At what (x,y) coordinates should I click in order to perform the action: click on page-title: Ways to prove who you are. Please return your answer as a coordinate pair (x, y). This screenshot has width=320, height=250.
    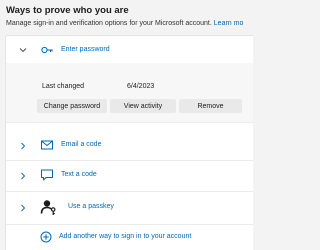
    Looking at the image, I should click on (67, 10).